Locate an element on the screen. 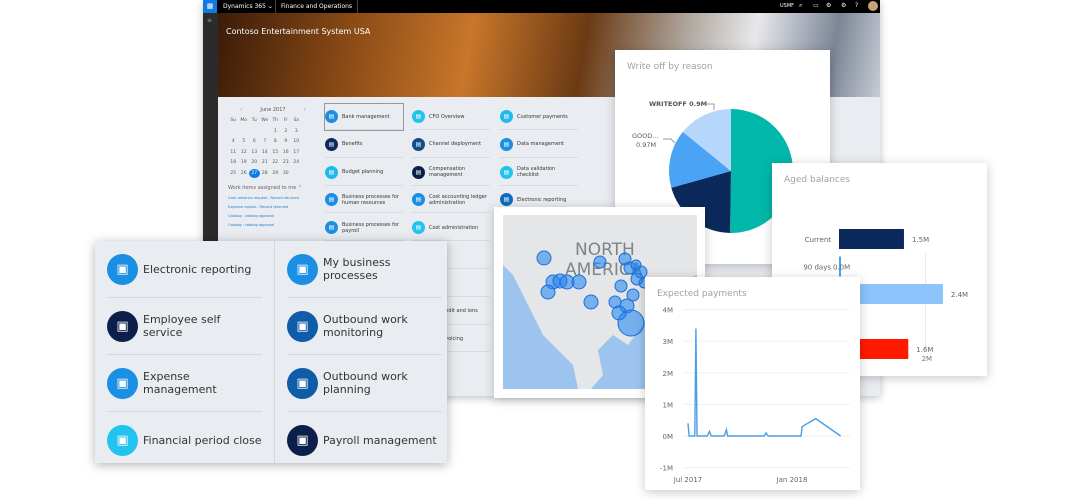 This screenshot has width=1083, height=500. category-label: Current is located at coordinates (818, 240).